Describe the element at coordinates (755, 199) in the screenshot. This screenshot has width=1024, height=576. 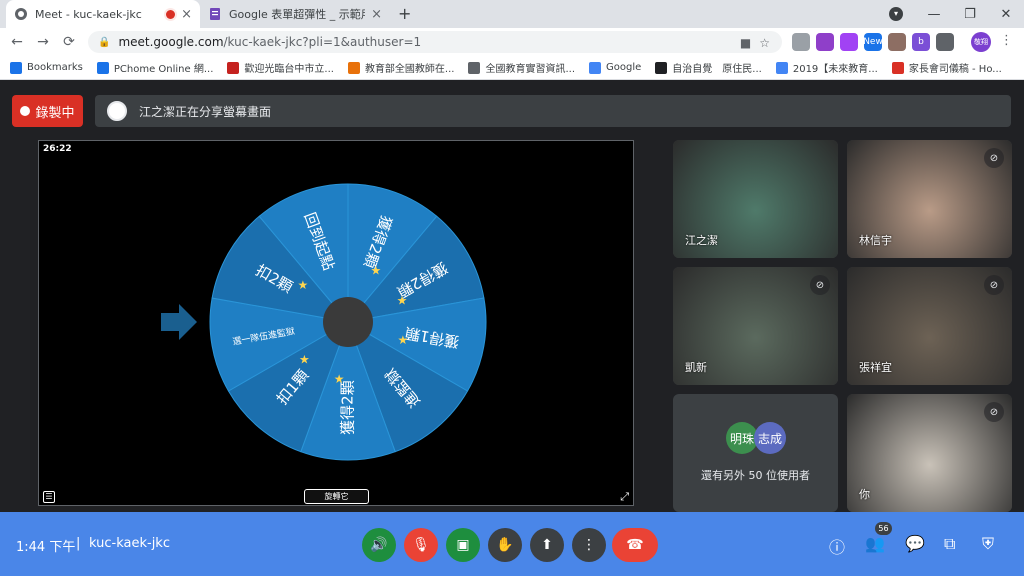
I see `participant-tile: 江之潔` at that location.